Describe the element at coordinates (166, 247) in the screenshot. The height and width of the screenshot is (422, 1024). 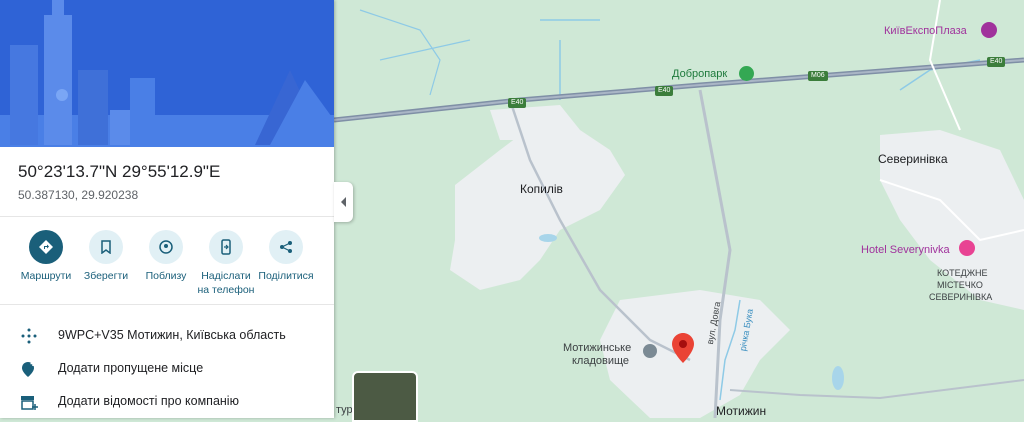
I see `nearby-icon` at that location.